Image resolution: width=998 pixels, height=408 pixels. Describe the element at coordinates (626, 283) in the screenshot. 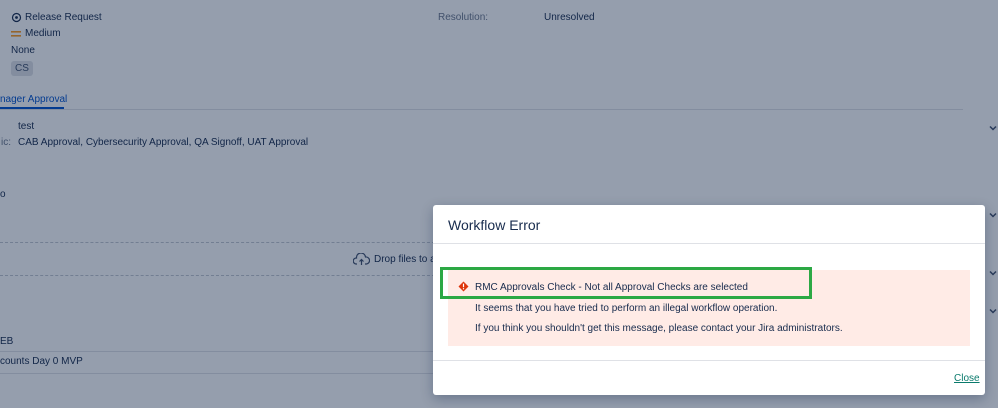

I see `highlight-box` at that location.